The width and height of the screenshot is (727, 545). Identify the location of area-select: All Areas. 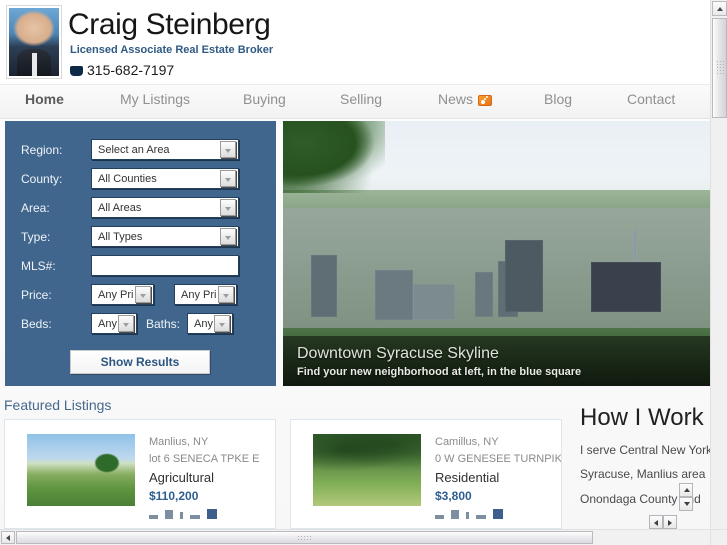
(165, 207).